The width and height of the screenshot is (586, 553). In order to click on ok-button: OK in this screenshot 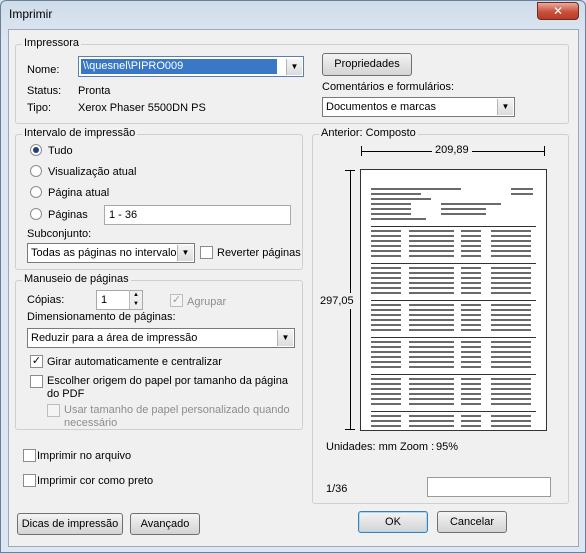, I will do `click(393, 522)`.